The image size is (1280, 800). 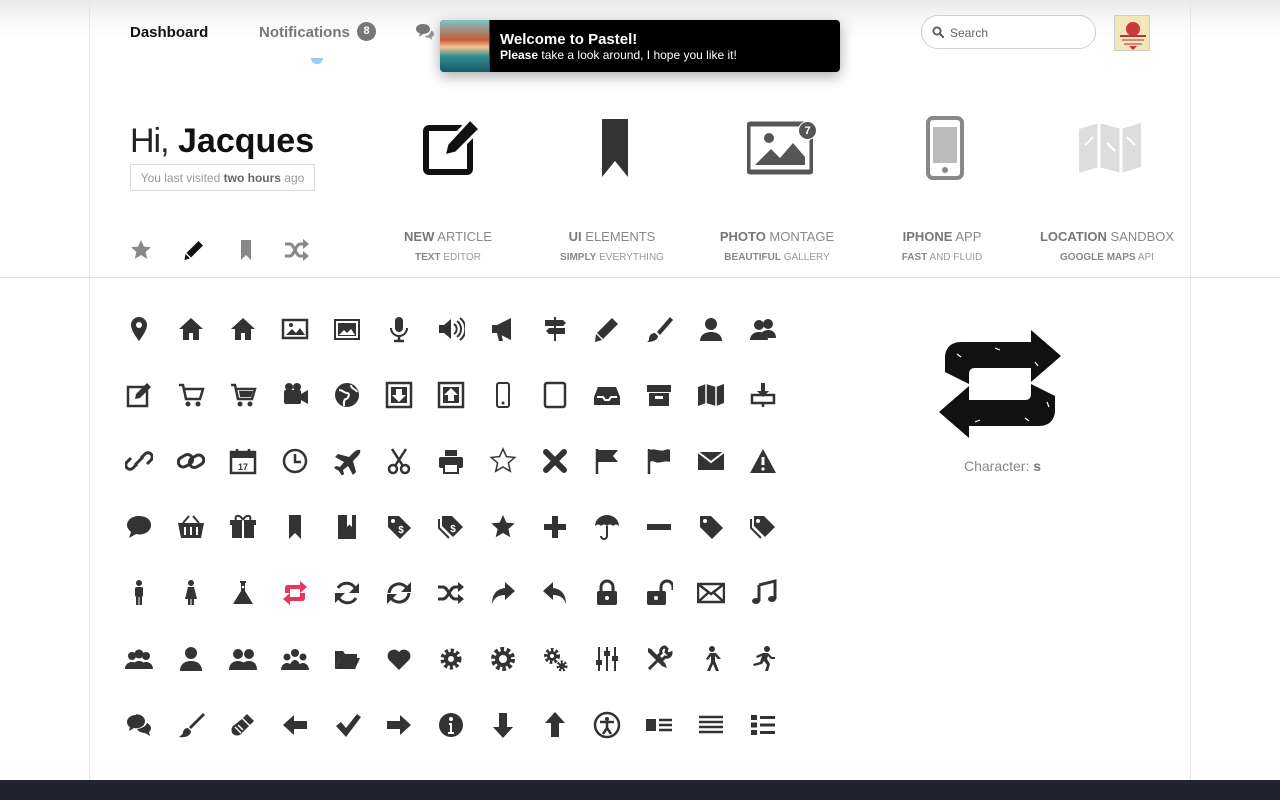 I want to click on community-icon, so click(x=295, y=659).